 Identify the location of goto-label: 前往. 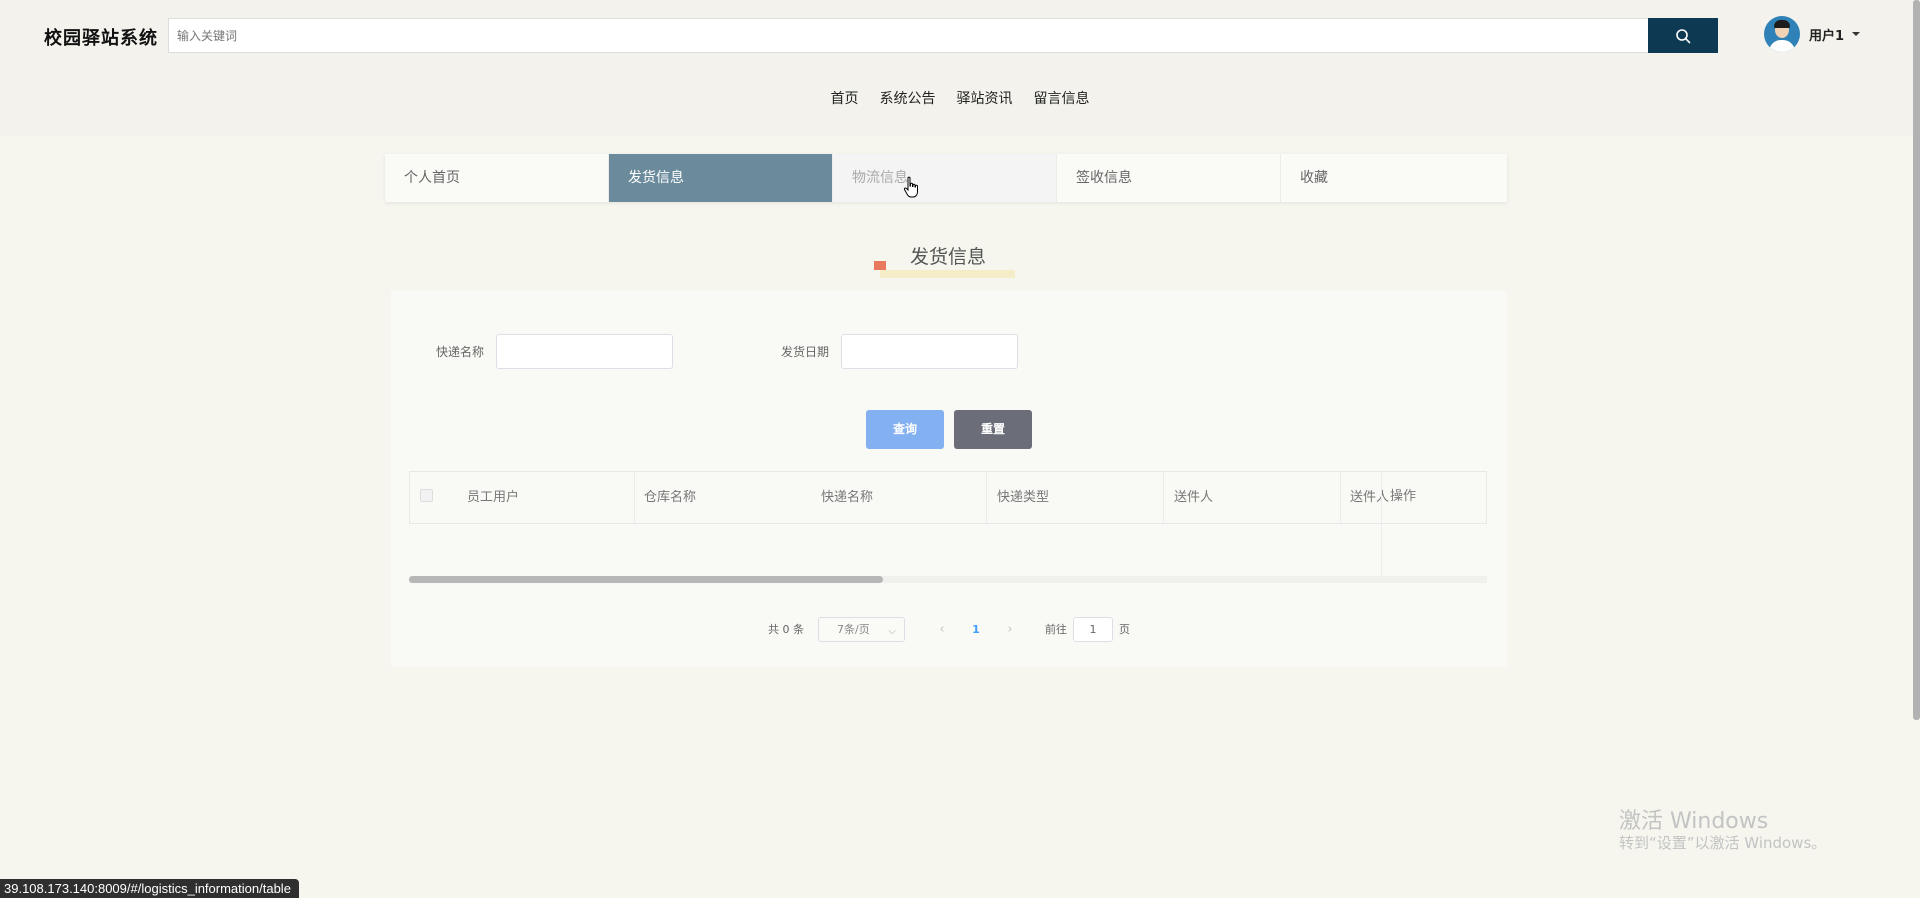
(1056, 629).